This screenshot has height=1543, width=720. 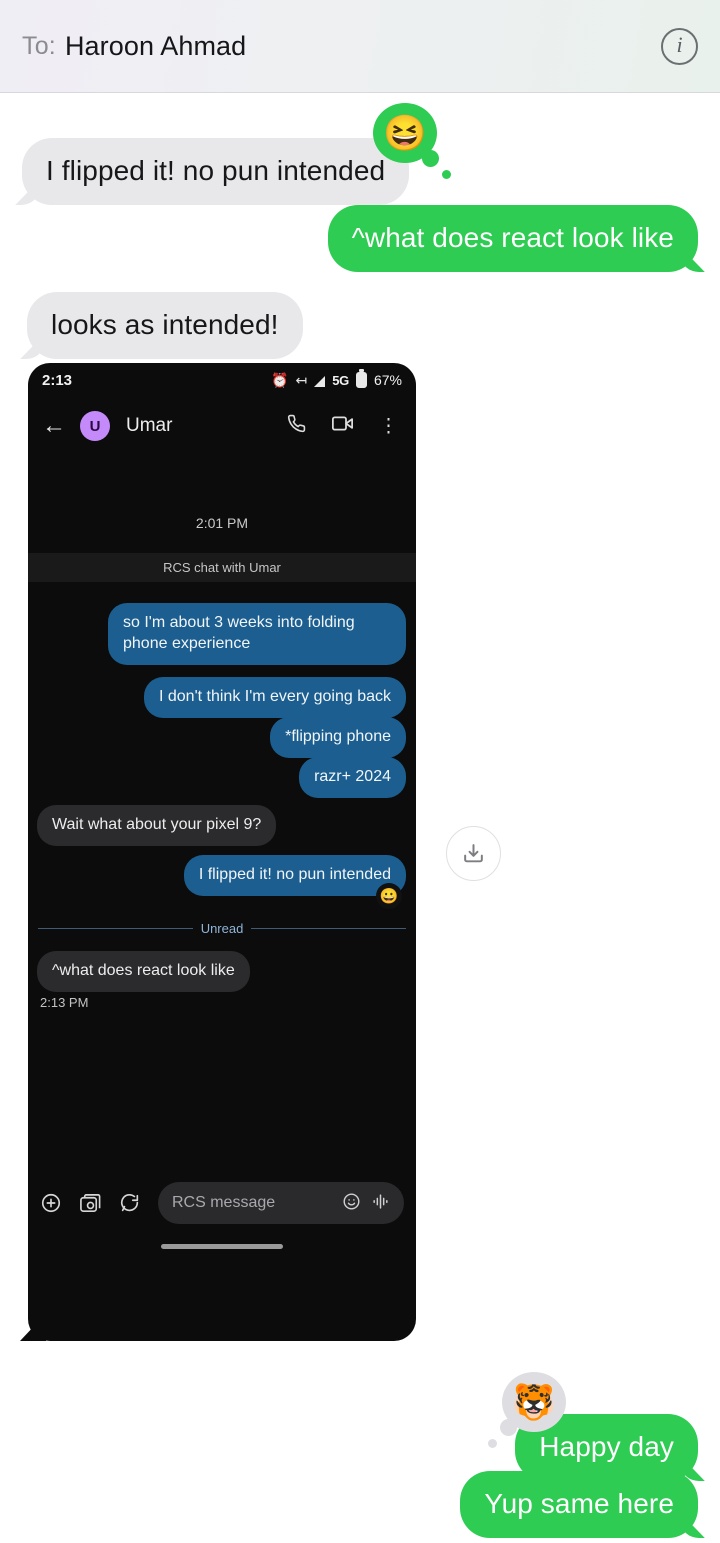 I want to click on screenshot-bubble-outgoing: I don't think I'm every going back, so click(x=274, y=697).